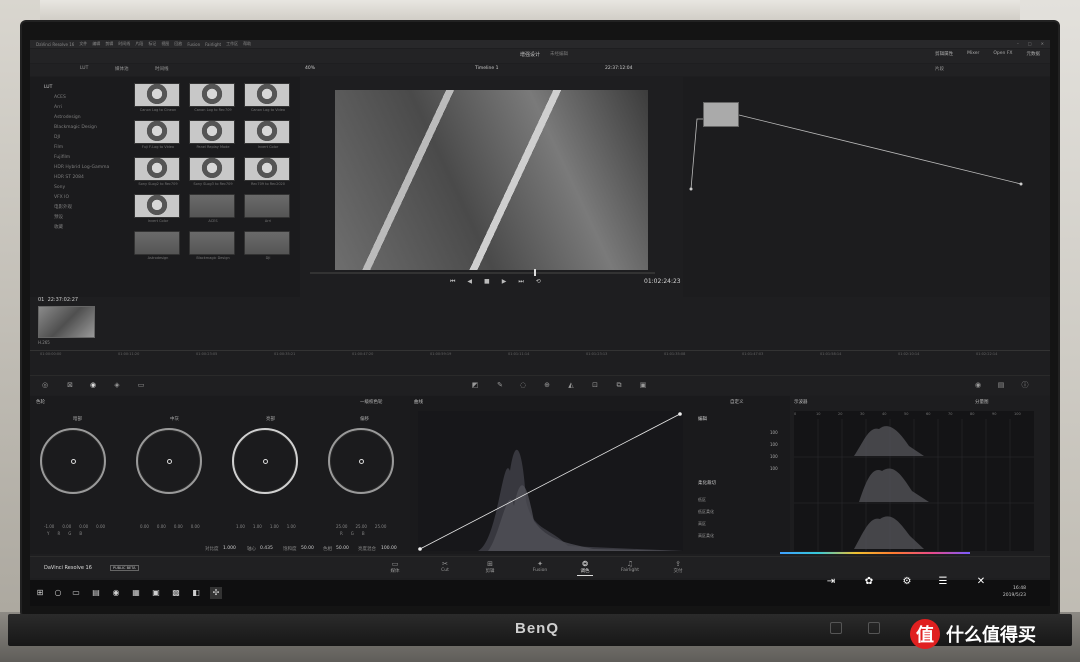 Image resolution: width=1080 pixels, height=662 pixels. Describe the element at coordinates (89, 118) in the screenshot. I see `lut-tree-item: Astrodesign` at that location.